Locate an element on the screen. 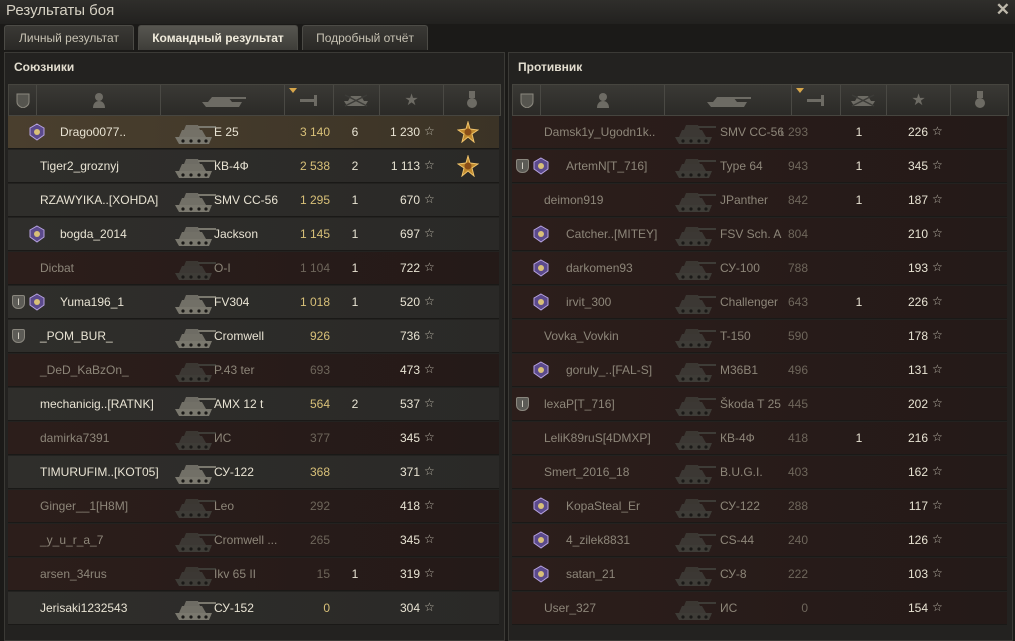 The height and width of the screenshot is (641, 1015). player-row: Vovka_Vovkin T-150 590 178 ☆ is located at coordinates (759, 336).